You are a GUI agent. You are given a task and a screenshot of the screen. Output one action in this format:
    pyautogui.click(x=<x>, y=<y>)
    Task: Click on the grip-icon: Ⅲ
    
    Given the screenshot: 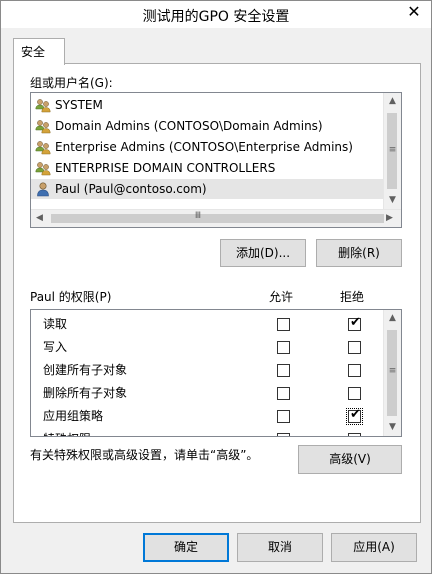 What is the action you would take?
    pyautogui.click(x=198, y=216)
    